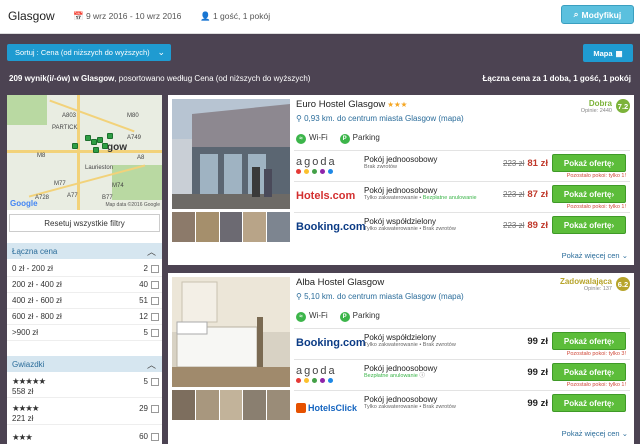 This screenshot has height=444, width=640. Describe the element at coordinates (69, 116) in the screenshot. I see `map-label: A803` at that location.